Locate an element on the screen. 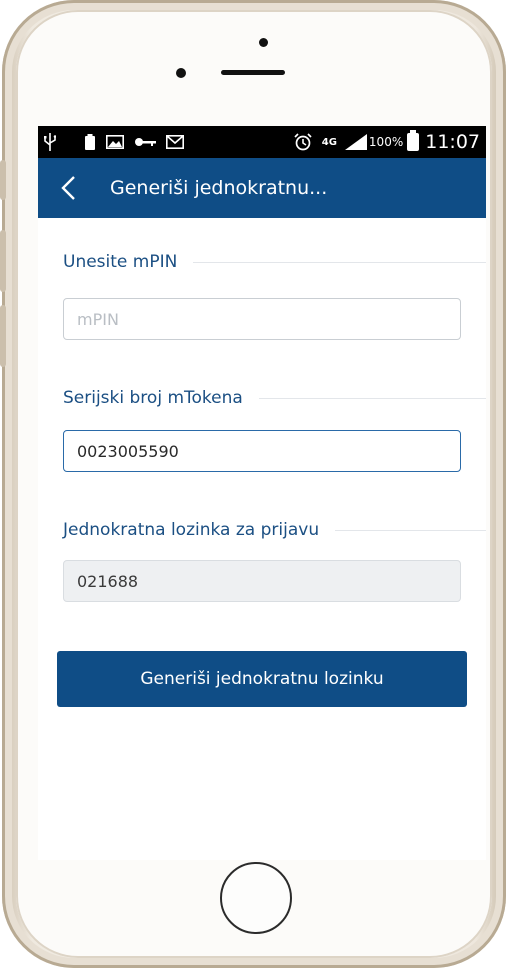 Image resolution: width=510 pixels, height=972 pixels. generate-otp-label: Generiši jednokratnu lozinku is located at coordinates (262, 679).